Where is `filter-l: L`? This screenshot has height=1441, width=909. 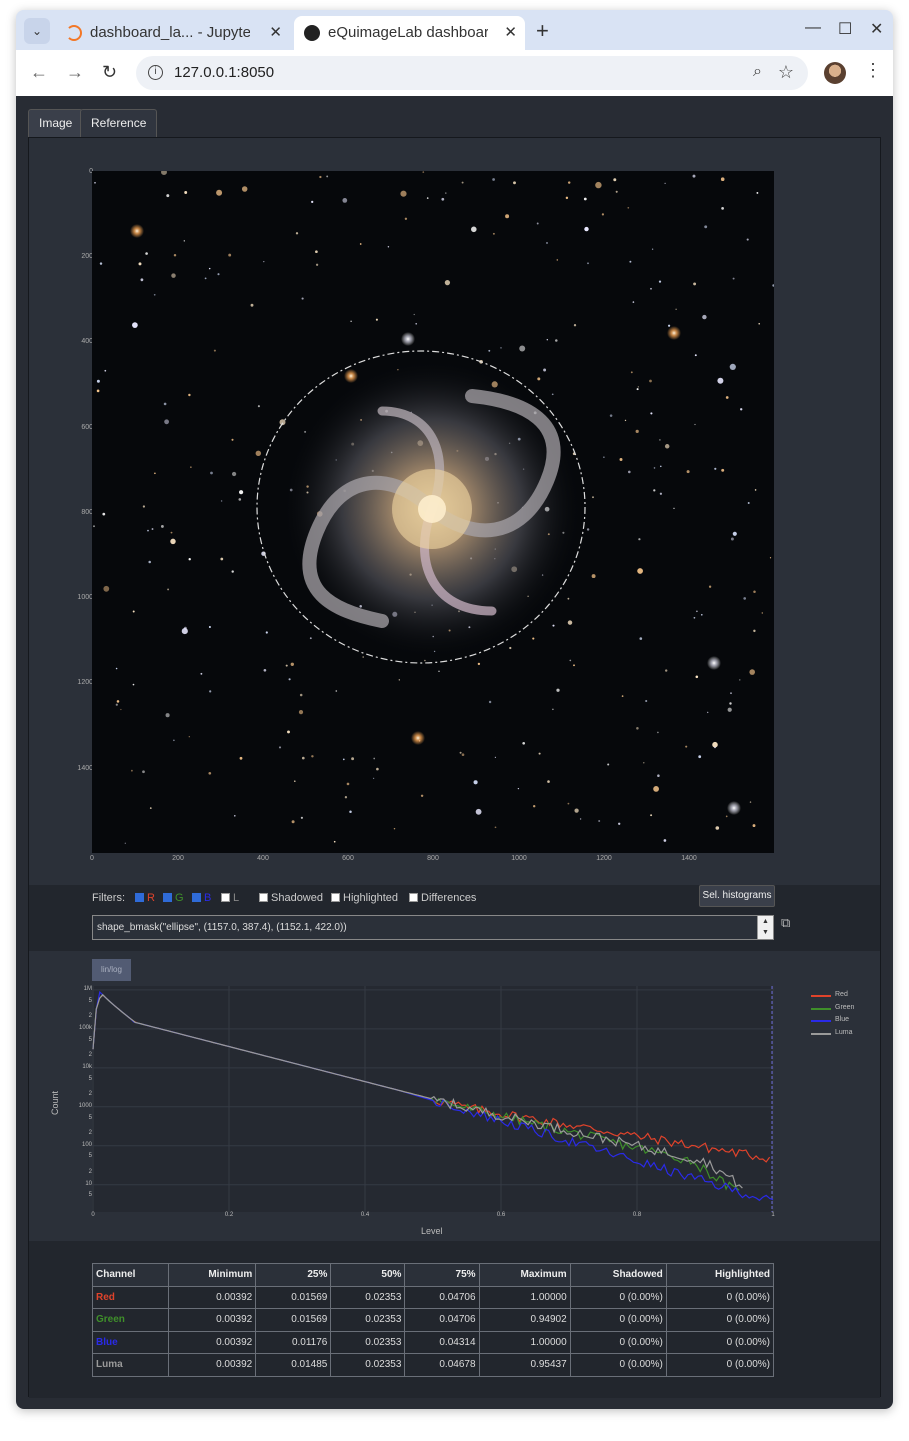
filter-l: L is located at coordinates (230, 898).